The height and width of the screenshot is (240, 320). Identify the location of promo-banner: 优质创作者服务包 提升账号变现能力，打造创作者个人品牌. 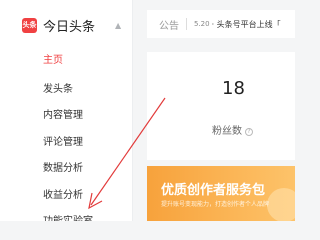
(221, 193).